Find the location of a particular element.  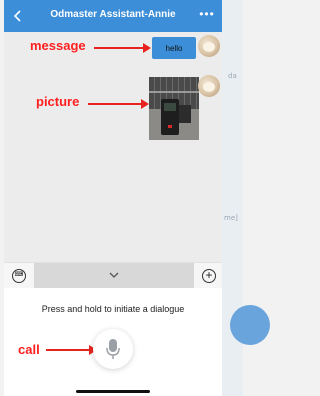

annotation-message: message is located at coordinates (58, 45).